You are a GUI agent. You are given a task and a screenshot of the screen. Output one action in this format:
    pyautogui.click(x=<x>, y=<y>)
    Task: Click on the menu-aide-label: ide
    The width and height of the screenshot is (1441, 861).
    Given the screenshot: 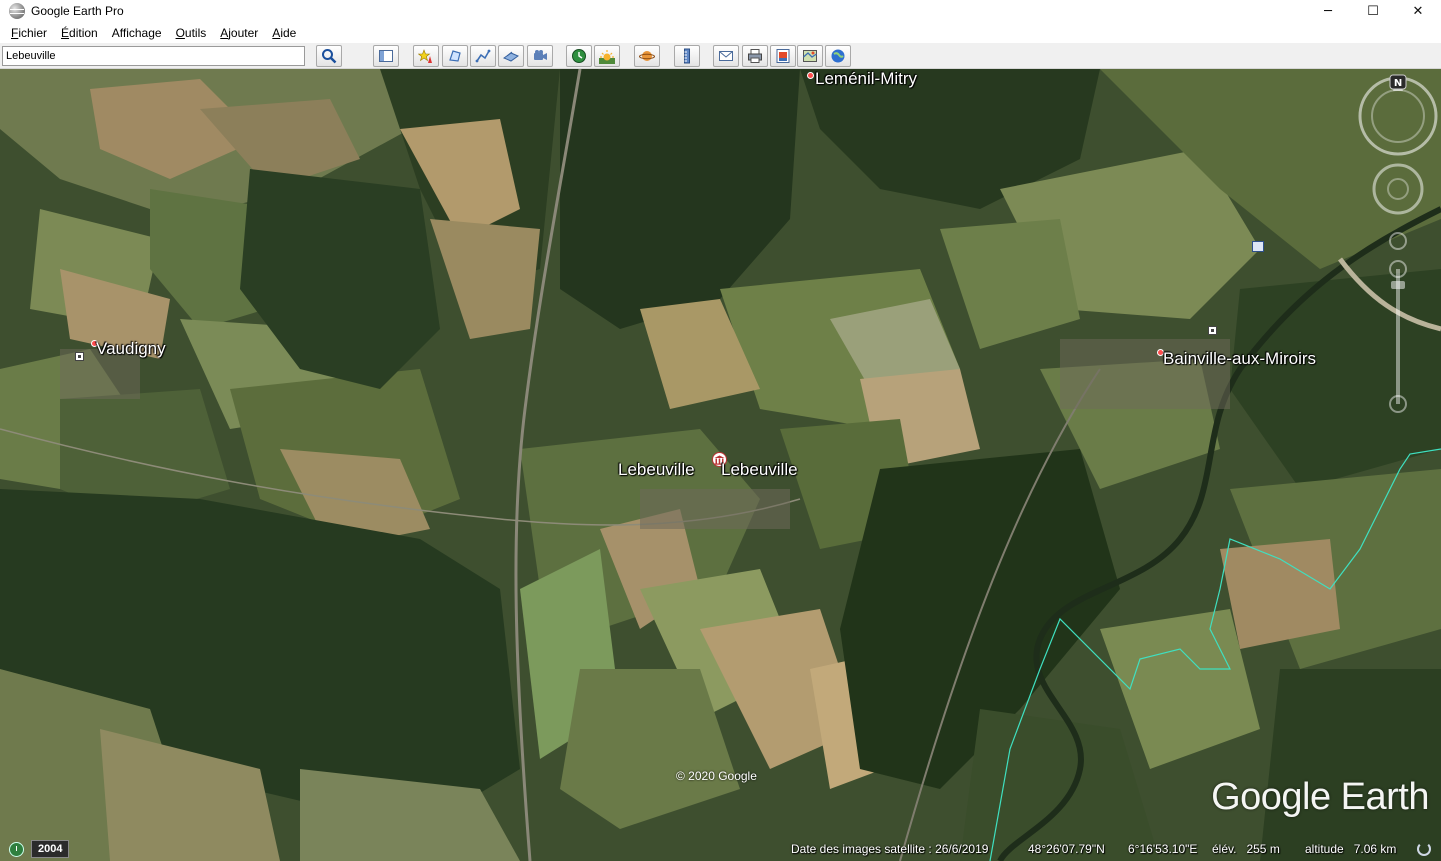 What is the action you would take?
    pyautogui.click(x=288, y=32)
    